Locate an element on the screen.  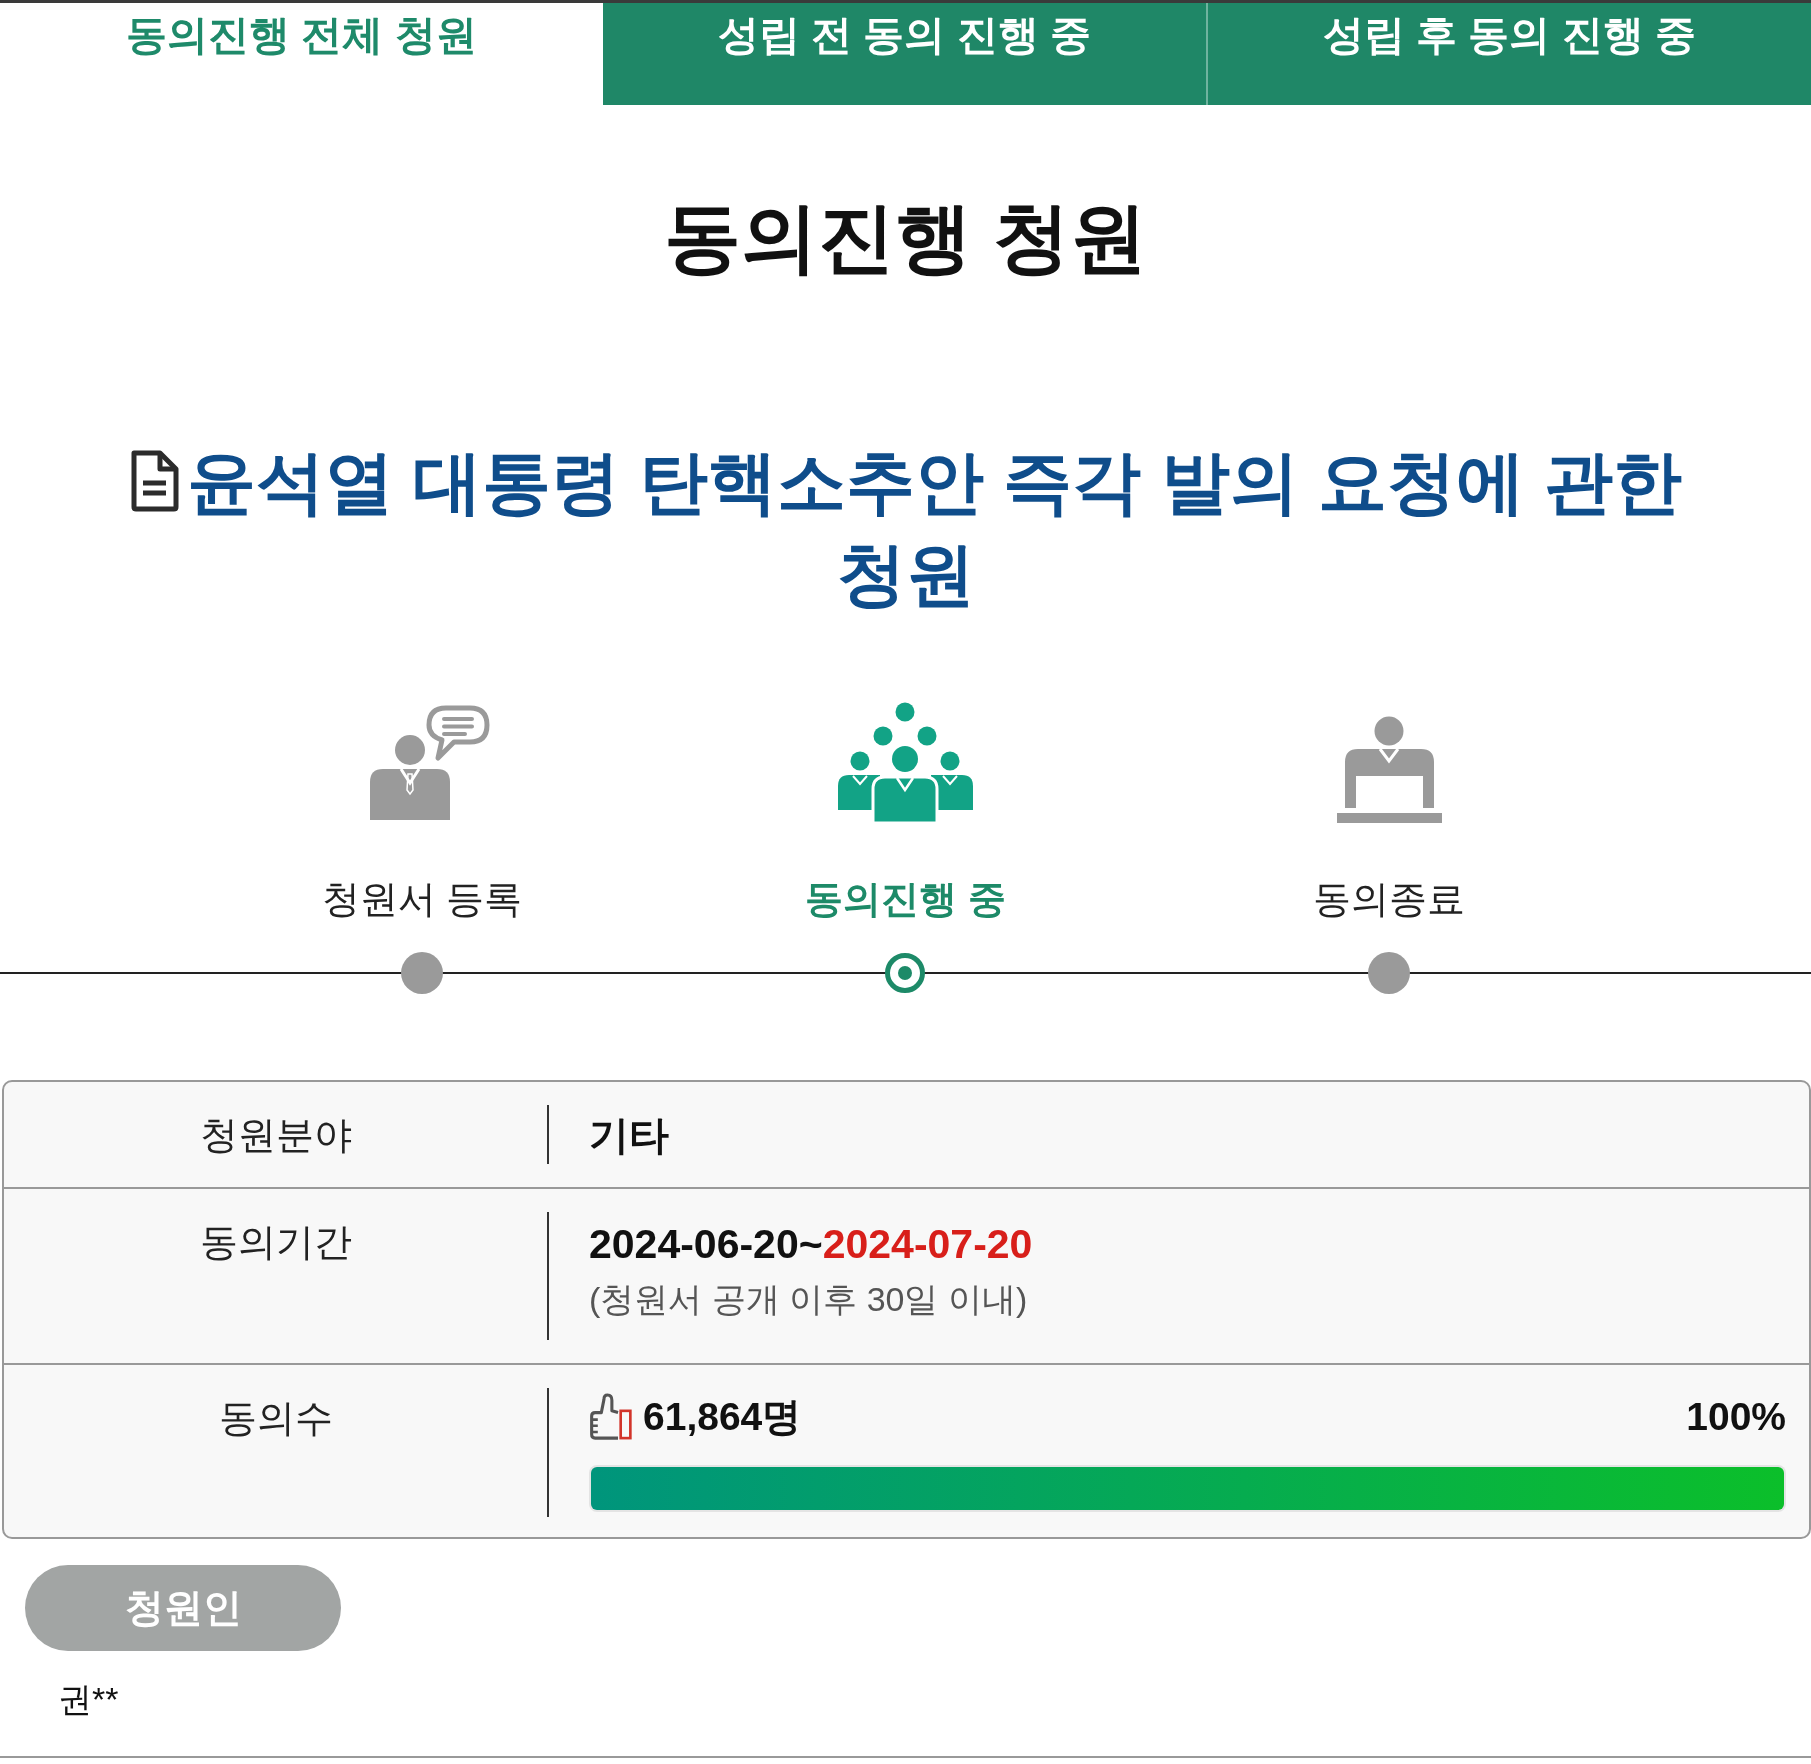
petitioner-heading: 청원인 is located at coordinates (183, 1608).